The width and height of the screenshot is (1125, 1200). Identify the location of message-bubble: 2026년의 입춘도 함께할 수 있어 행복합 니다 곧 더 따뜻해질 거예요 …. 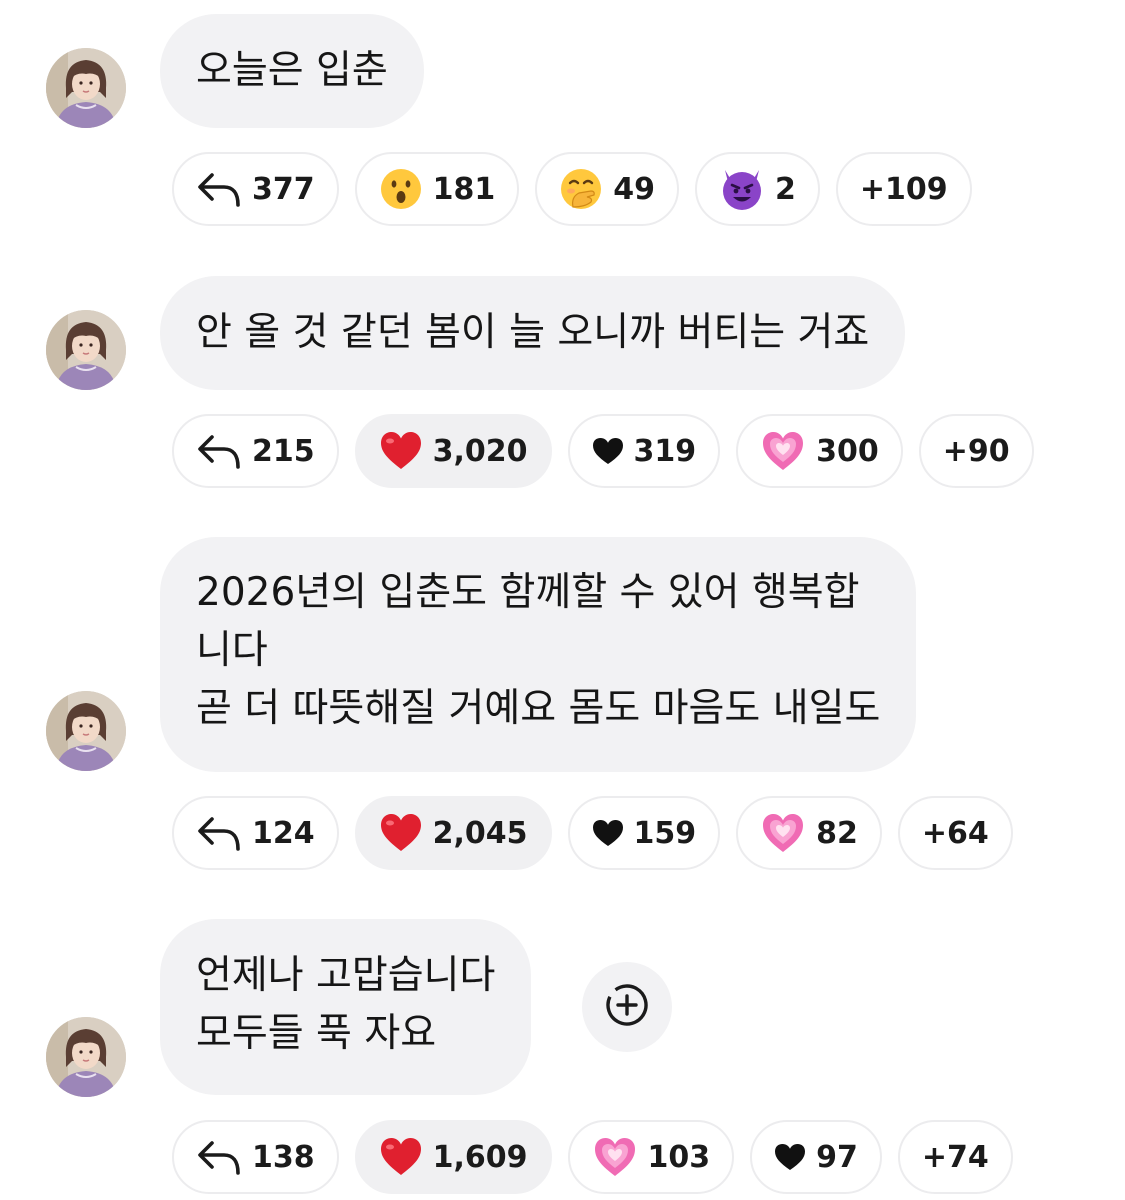
(538, 654).